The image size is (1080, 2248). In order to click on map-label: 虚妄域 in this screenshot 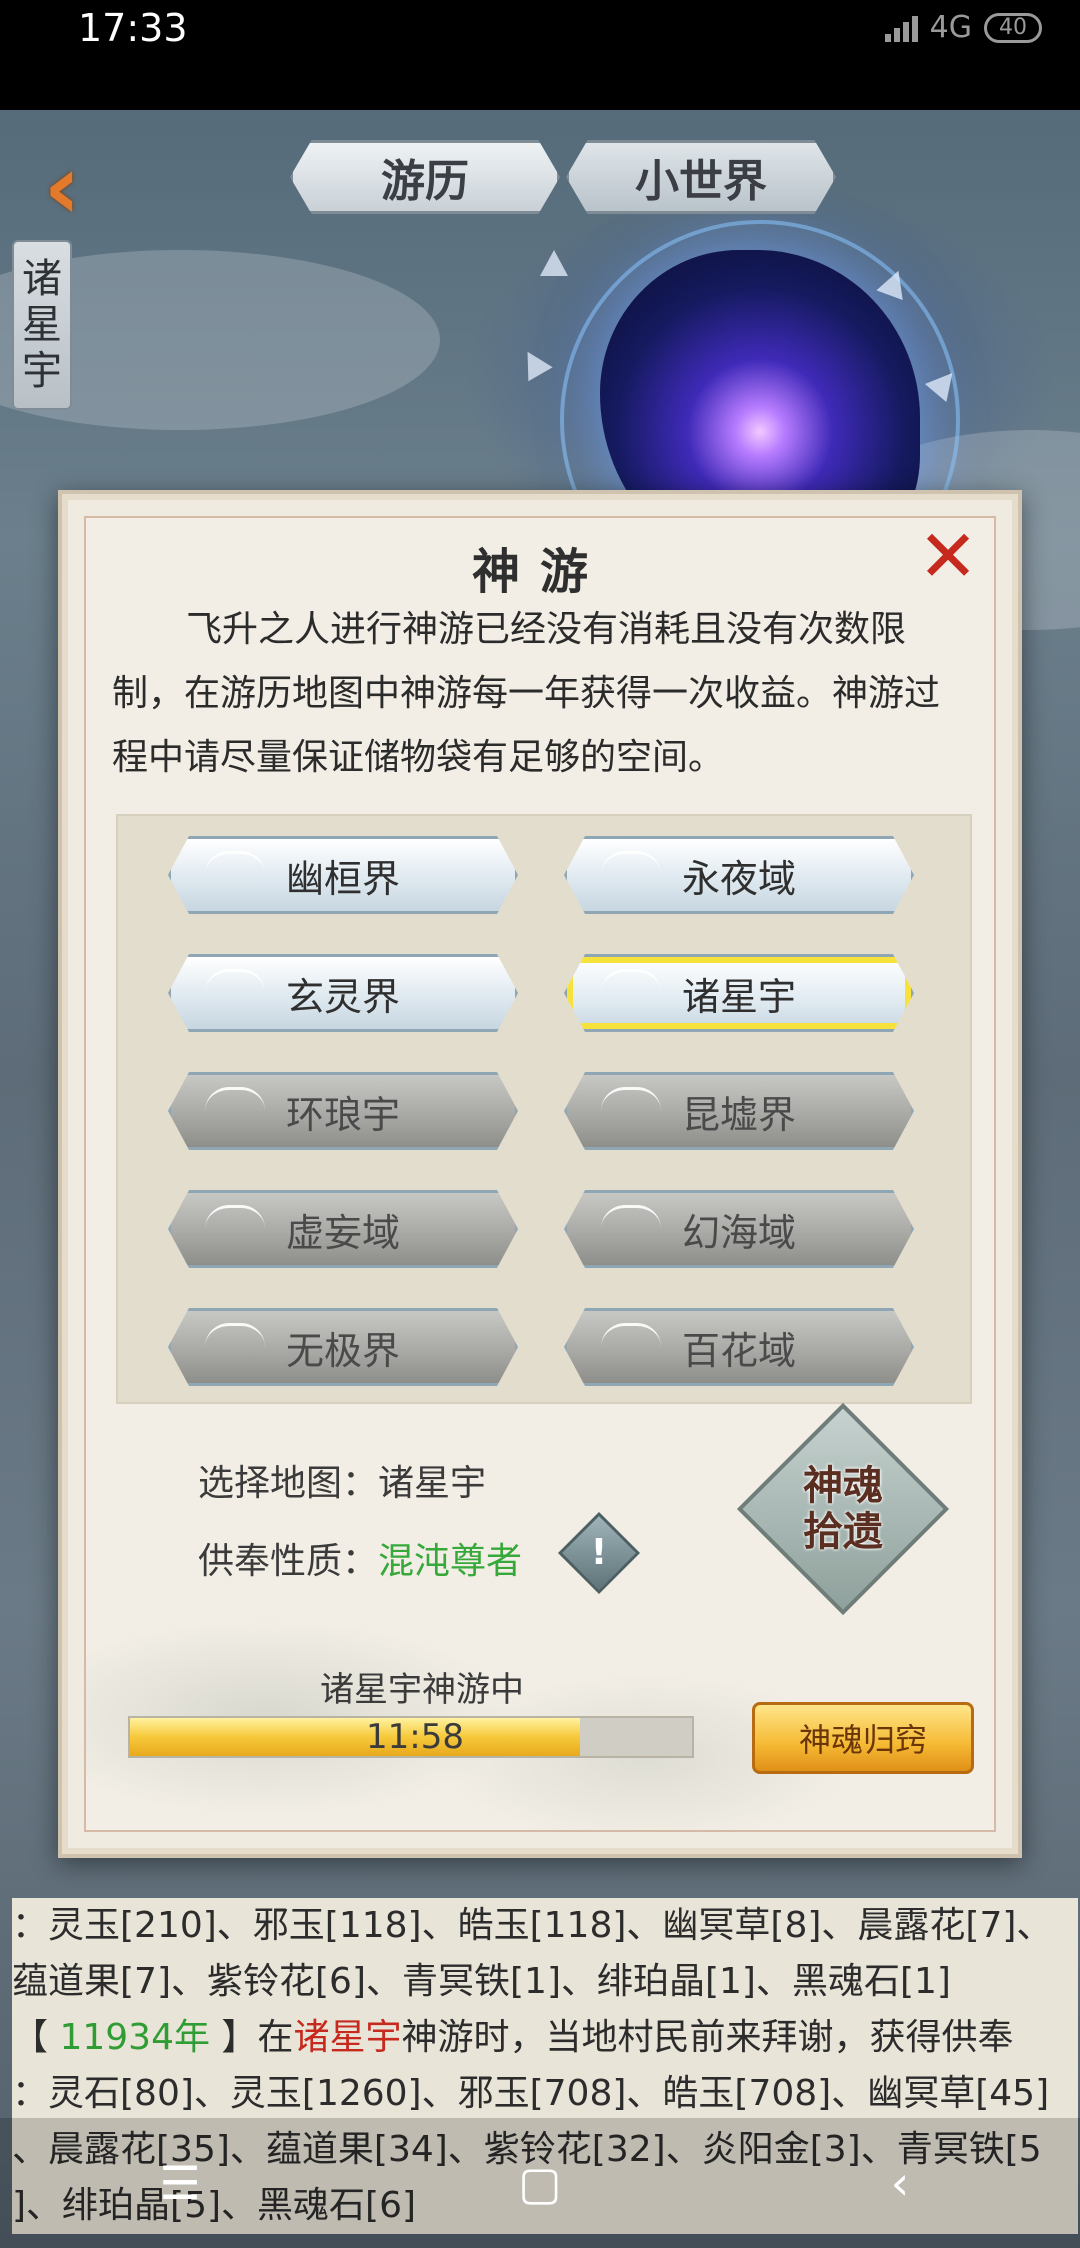, I will do `click(342, 1232)`.